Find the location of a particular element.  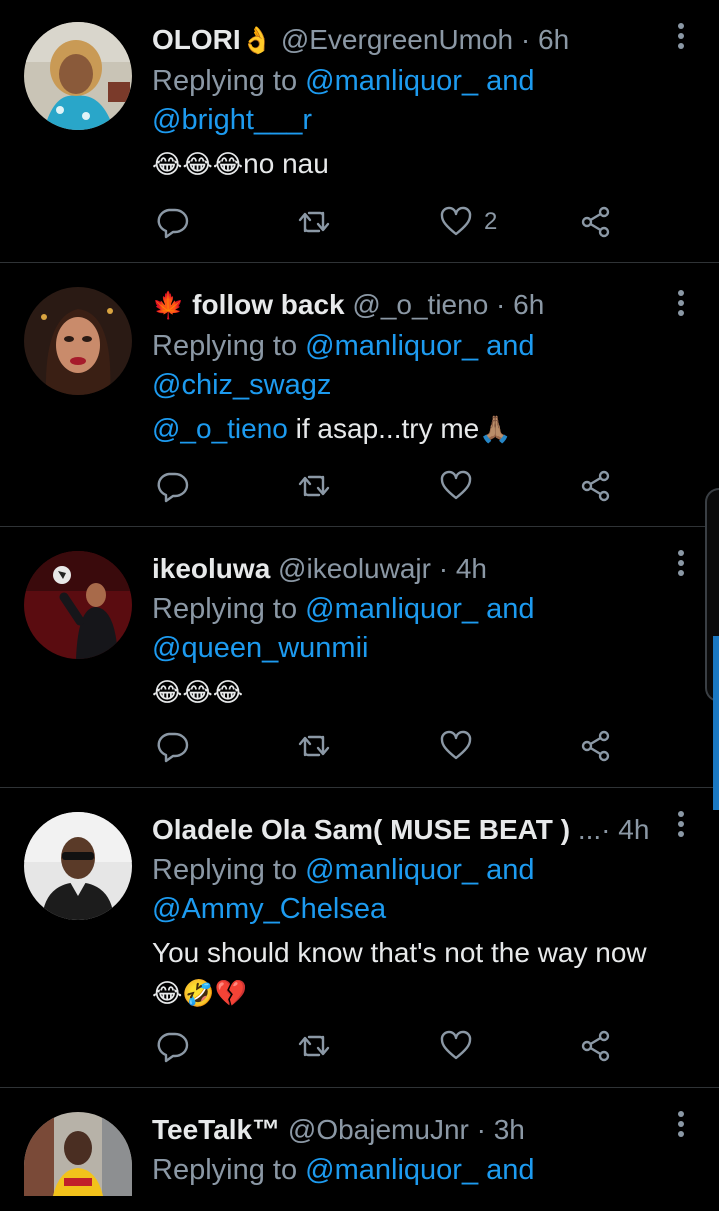

handle: @_o_tieno is located at coordinates (420, 304).